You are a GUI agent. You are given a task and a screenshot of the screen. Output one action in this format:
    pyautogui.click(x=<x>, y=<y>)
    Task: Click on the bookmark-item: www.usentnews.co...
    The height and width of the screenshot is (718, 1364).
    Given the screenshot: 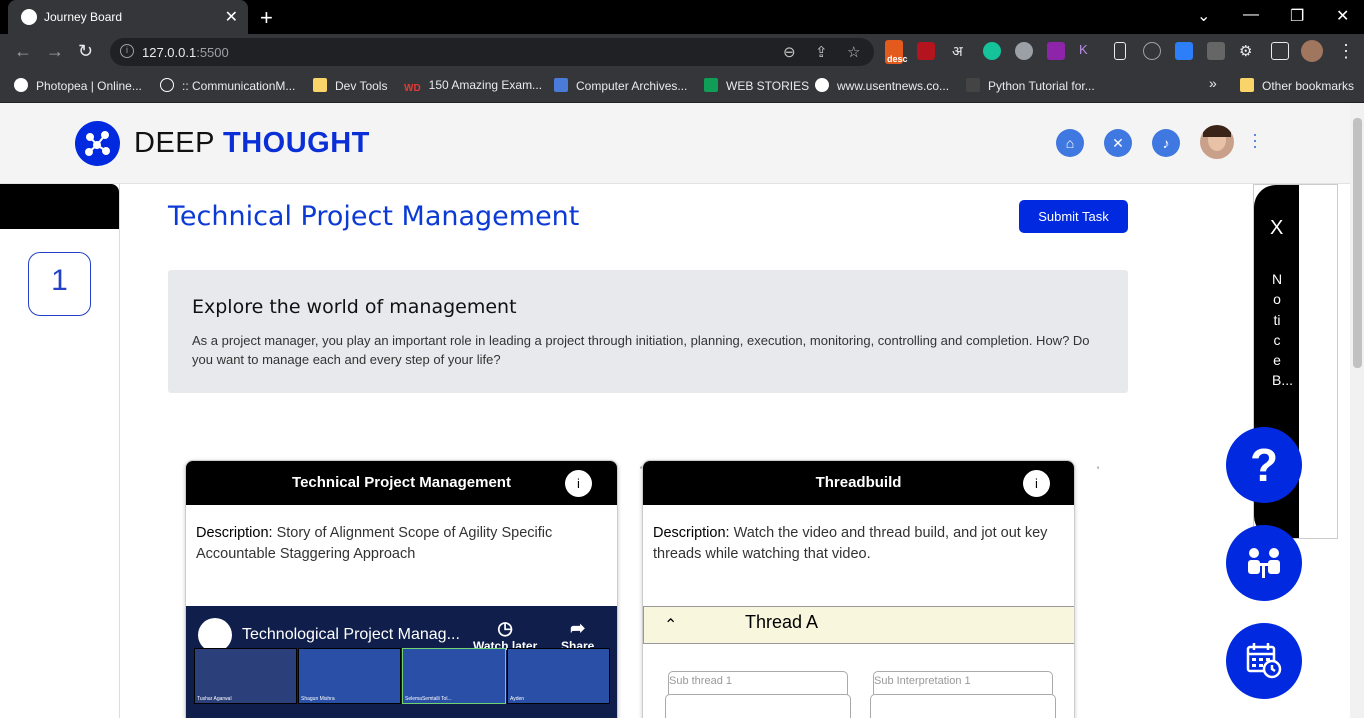 What is the action you would take?
    pyautogui.click(x=882, y=85)
    